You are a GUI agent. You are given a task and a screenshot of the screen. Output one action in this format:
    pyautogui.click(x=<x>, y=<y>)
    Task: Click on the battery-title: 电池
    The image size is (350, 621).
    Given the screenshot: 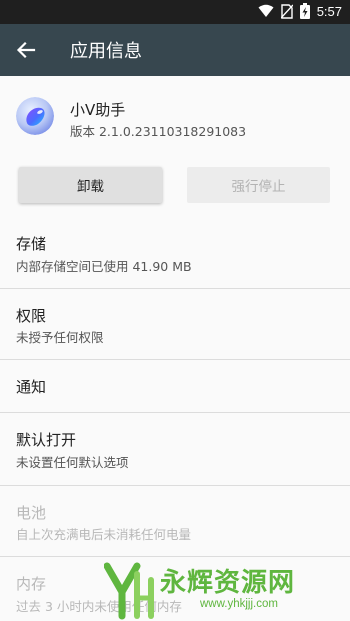 What is the action you would take?
    pyautogui.click(x=31, y=513)
    